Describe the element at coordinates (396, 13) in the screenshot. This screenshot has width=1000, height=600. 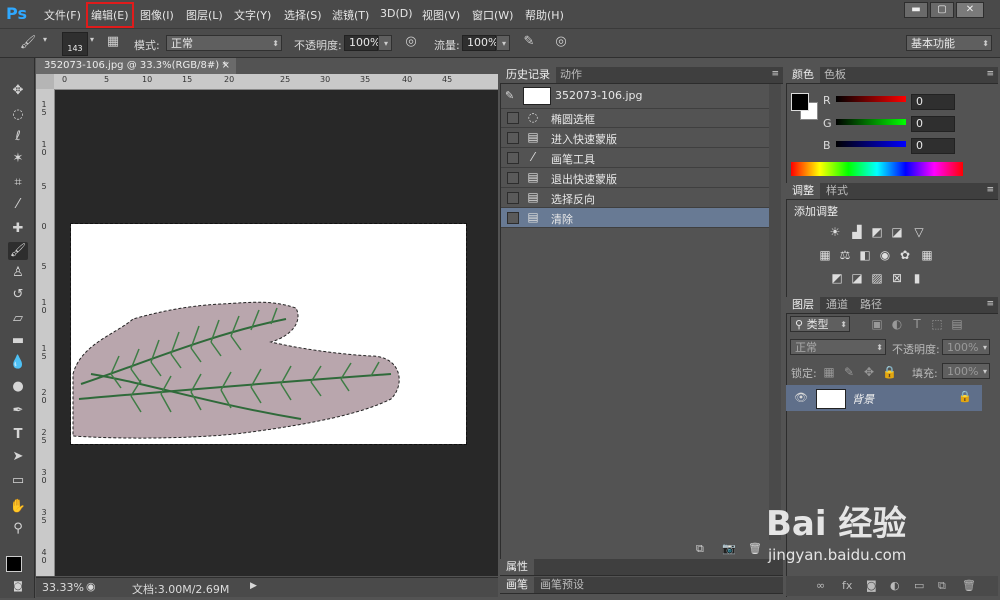
I see `menu-3d: 3D(D)` at that location.